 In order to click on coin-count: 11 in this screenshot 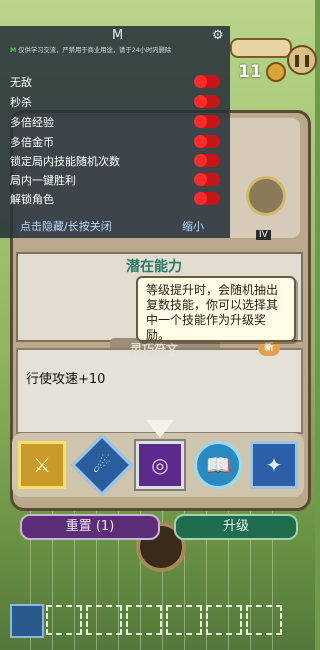, I will do `click(250, 72)`.